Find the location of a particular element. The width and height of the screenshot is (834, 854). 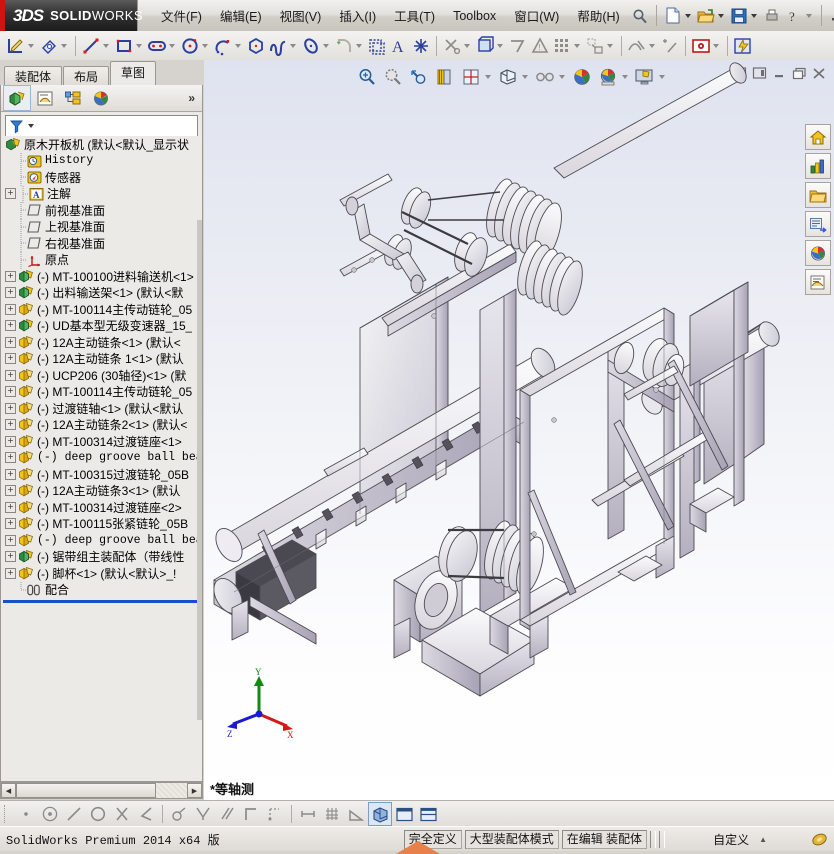

fillet-icon is located at coordinates (344, 46).